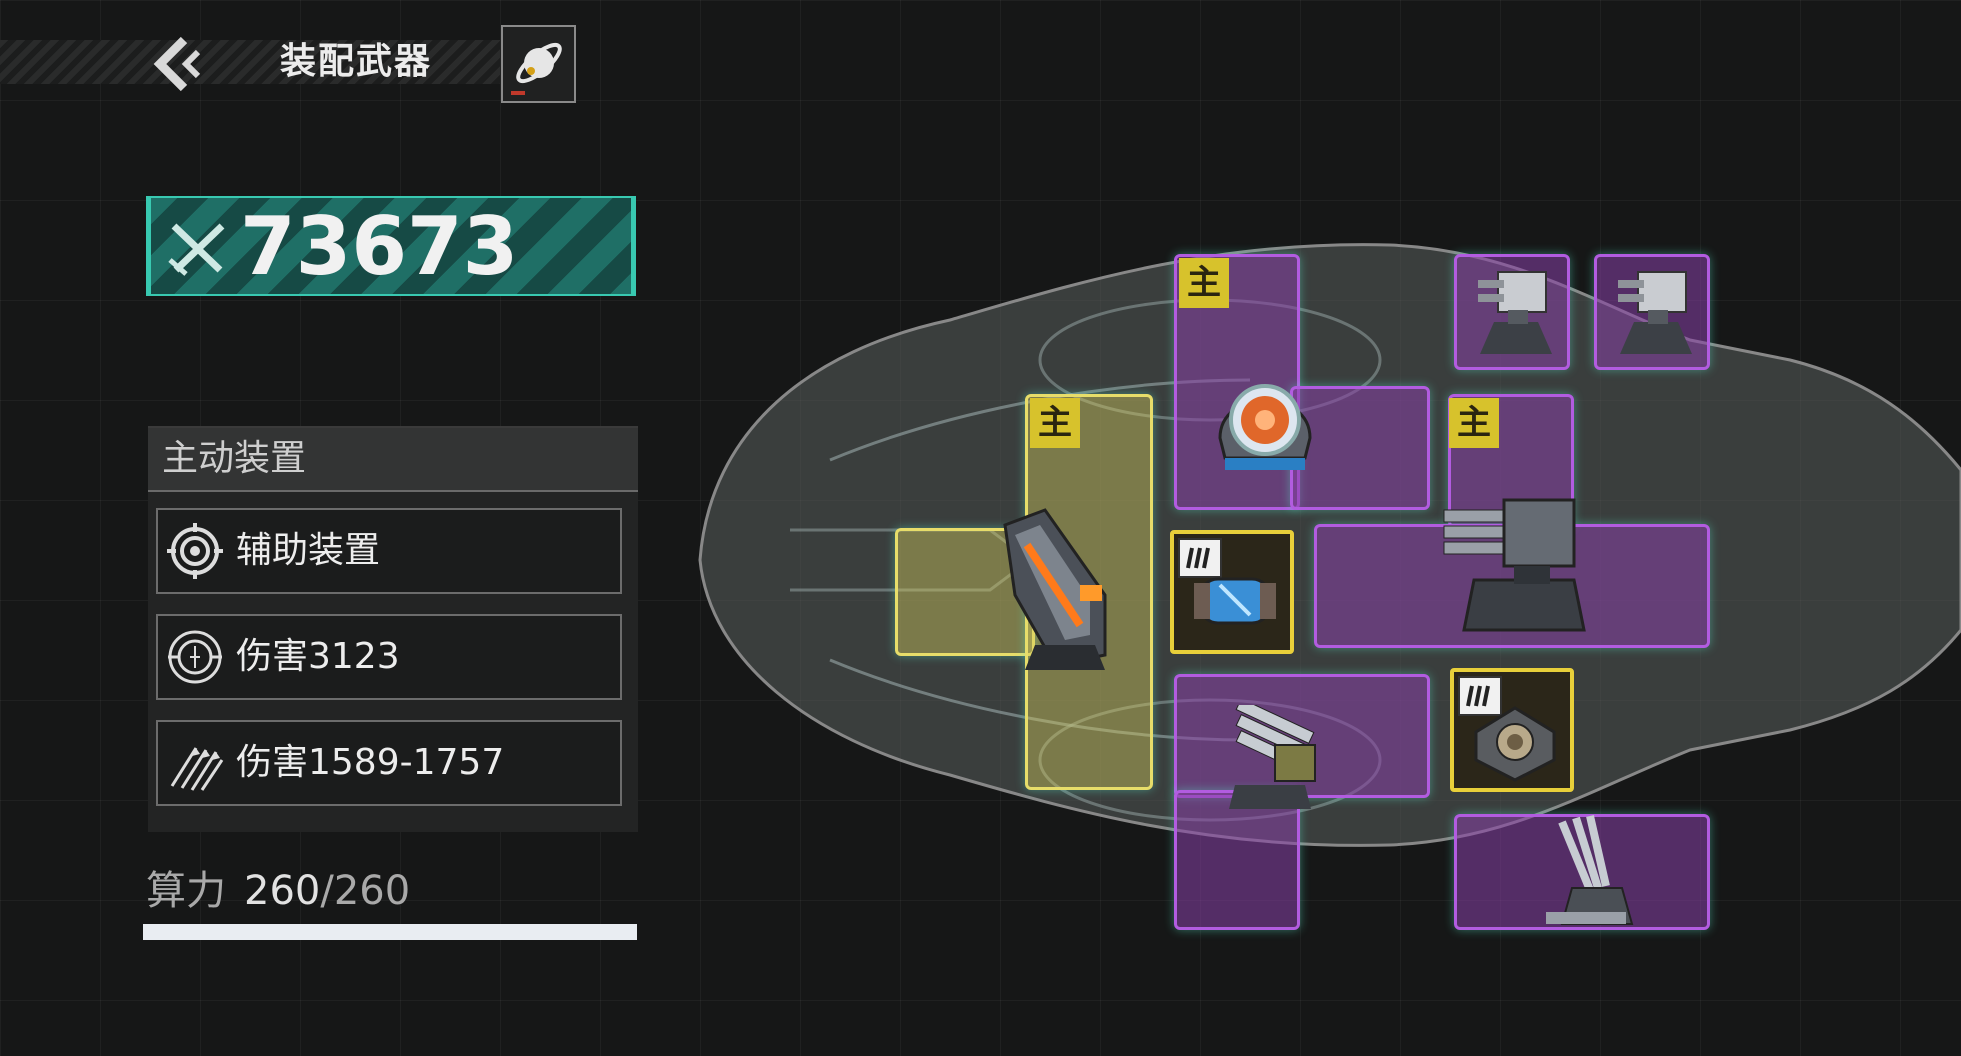 This screenshot has height=1056, width=1961. Describe the element at coordinates (196, 249) in the screenshot. I see `crossed-swords-icon` at that location.